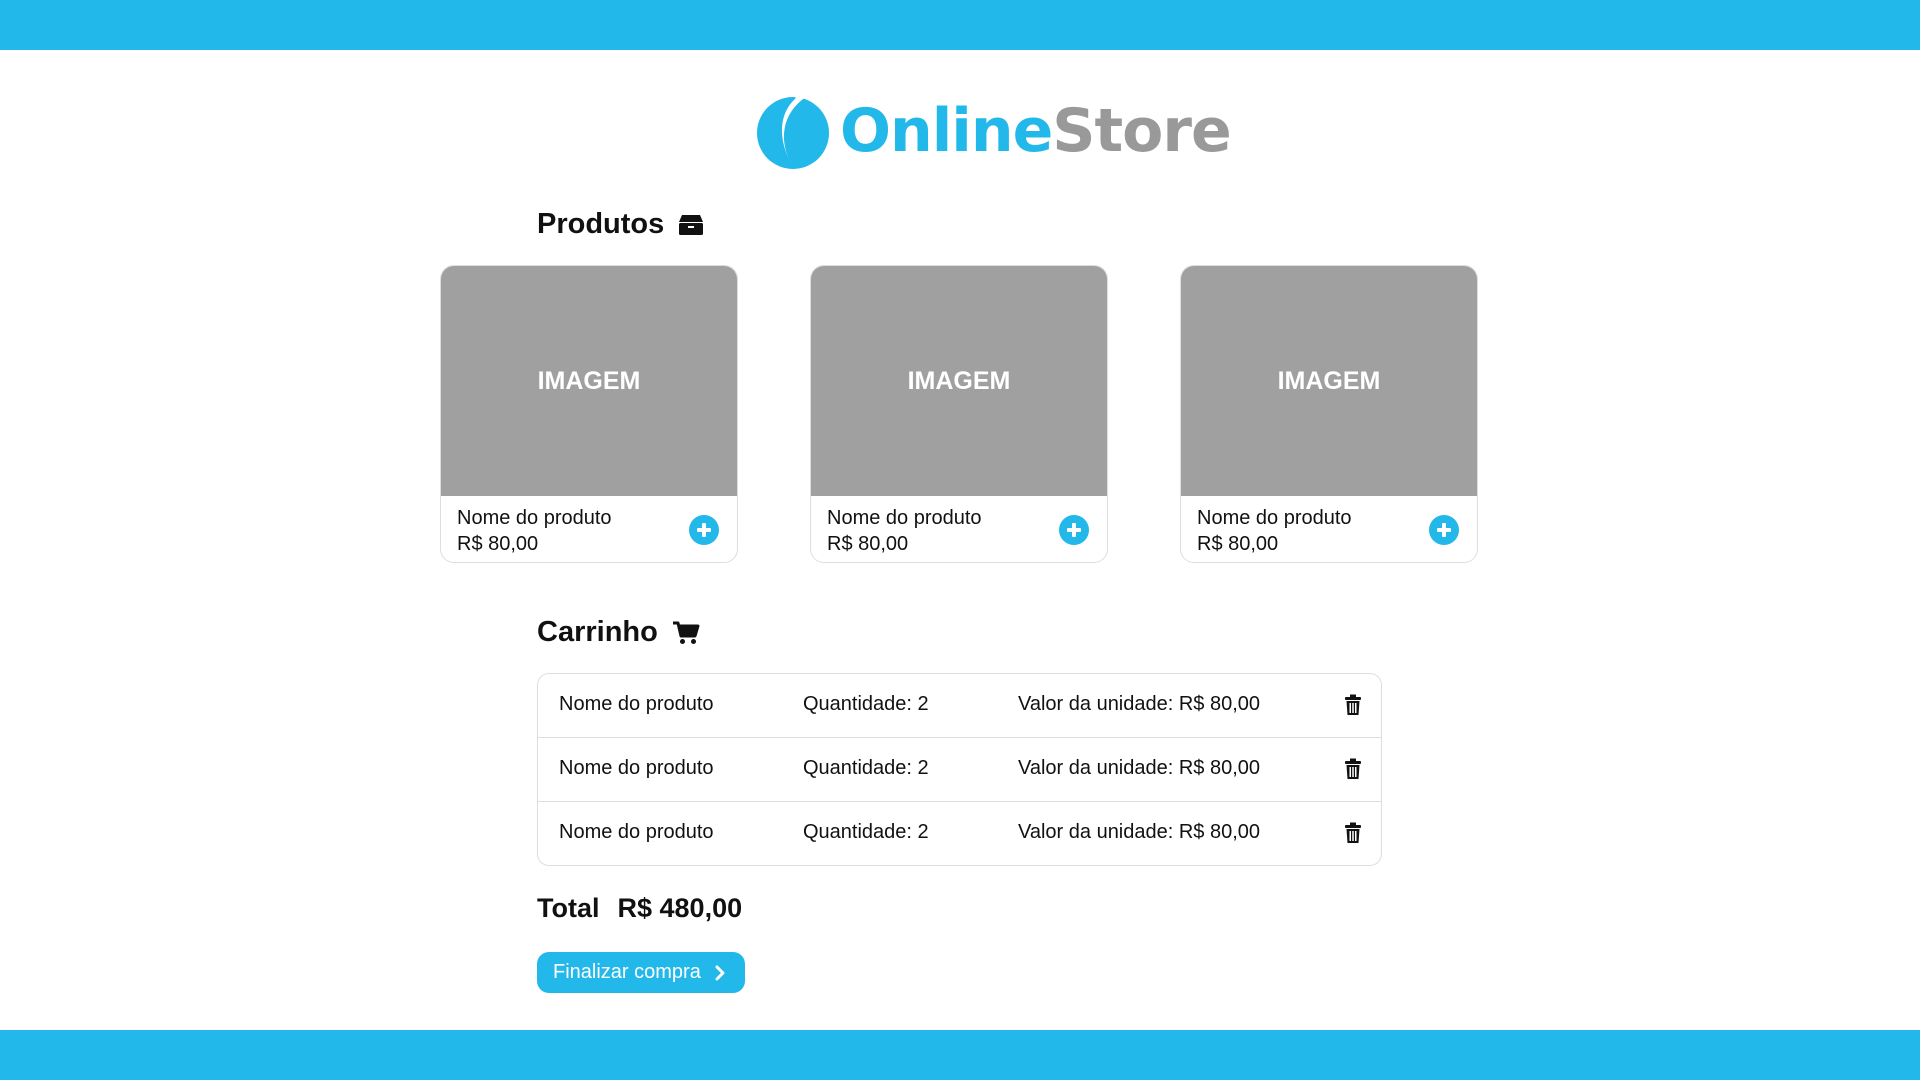 This screenshot has width=1920, height=1080. I want to click on total-label: Total, so click(568, 908).